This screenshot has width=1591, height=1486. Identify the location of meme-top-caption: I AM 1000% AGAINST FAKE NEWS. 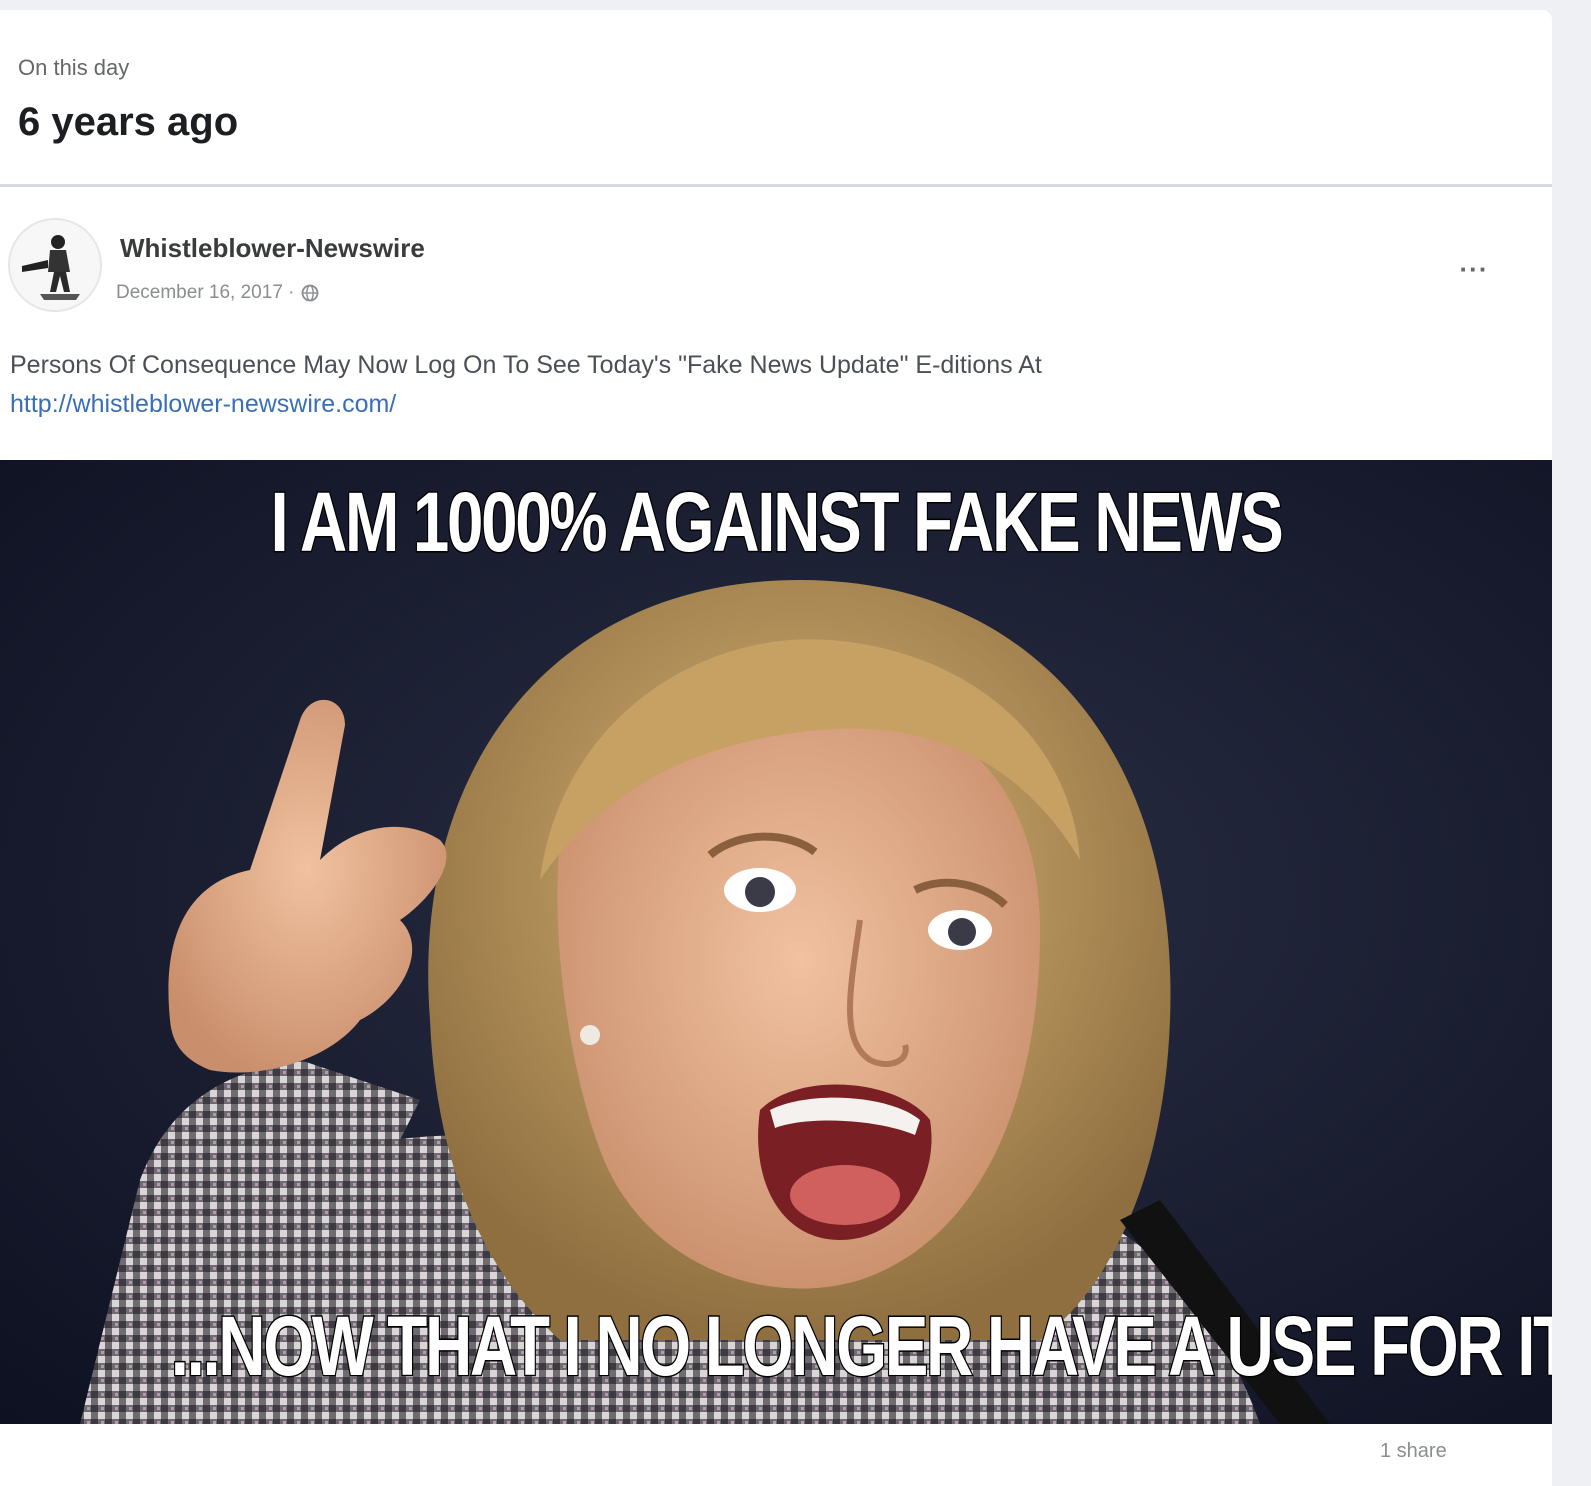
(777, 522).